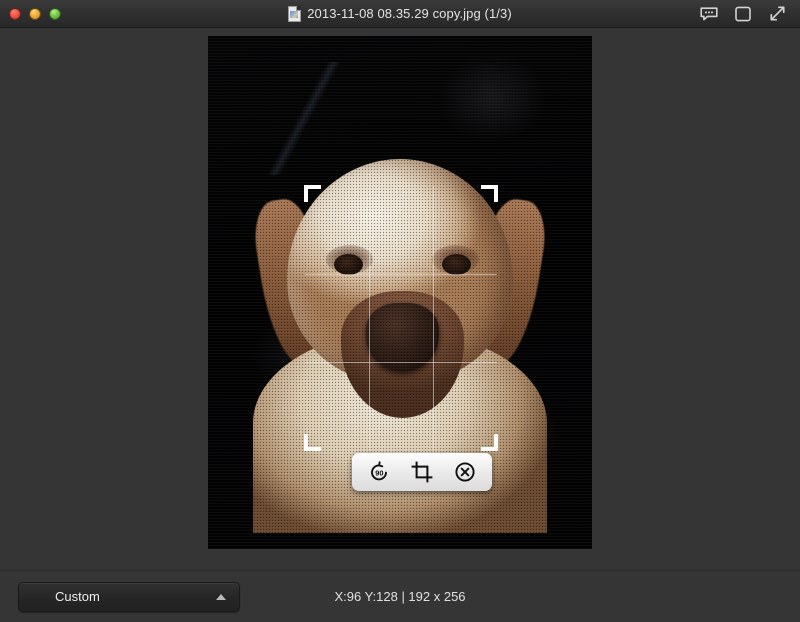  I want to click on titlebar-actions, so click(749, 14).